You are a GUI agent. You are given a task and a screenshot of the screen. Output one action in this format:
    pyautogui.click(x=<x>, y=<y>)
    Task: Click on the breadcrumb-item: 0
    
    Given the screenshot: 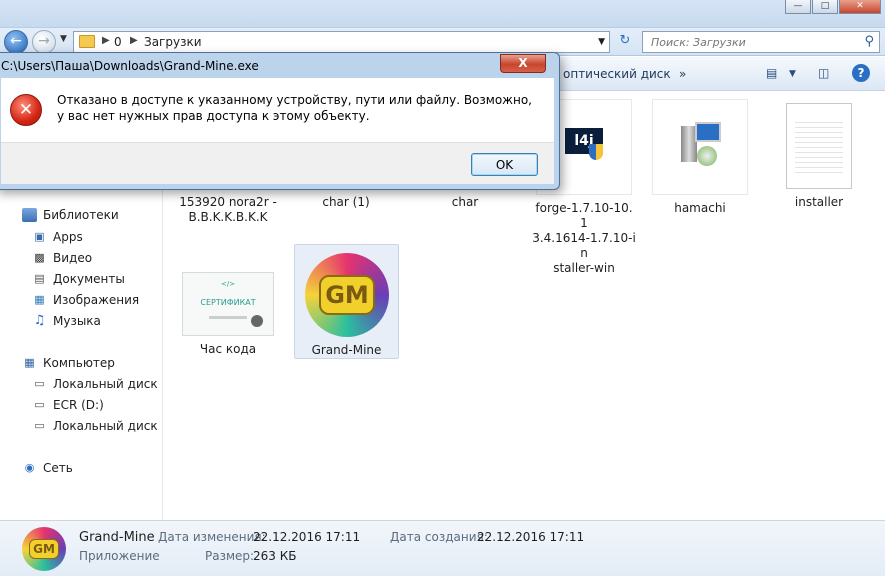 What is the action you would take?
    pyautogui.click(x=118, y=42)
    